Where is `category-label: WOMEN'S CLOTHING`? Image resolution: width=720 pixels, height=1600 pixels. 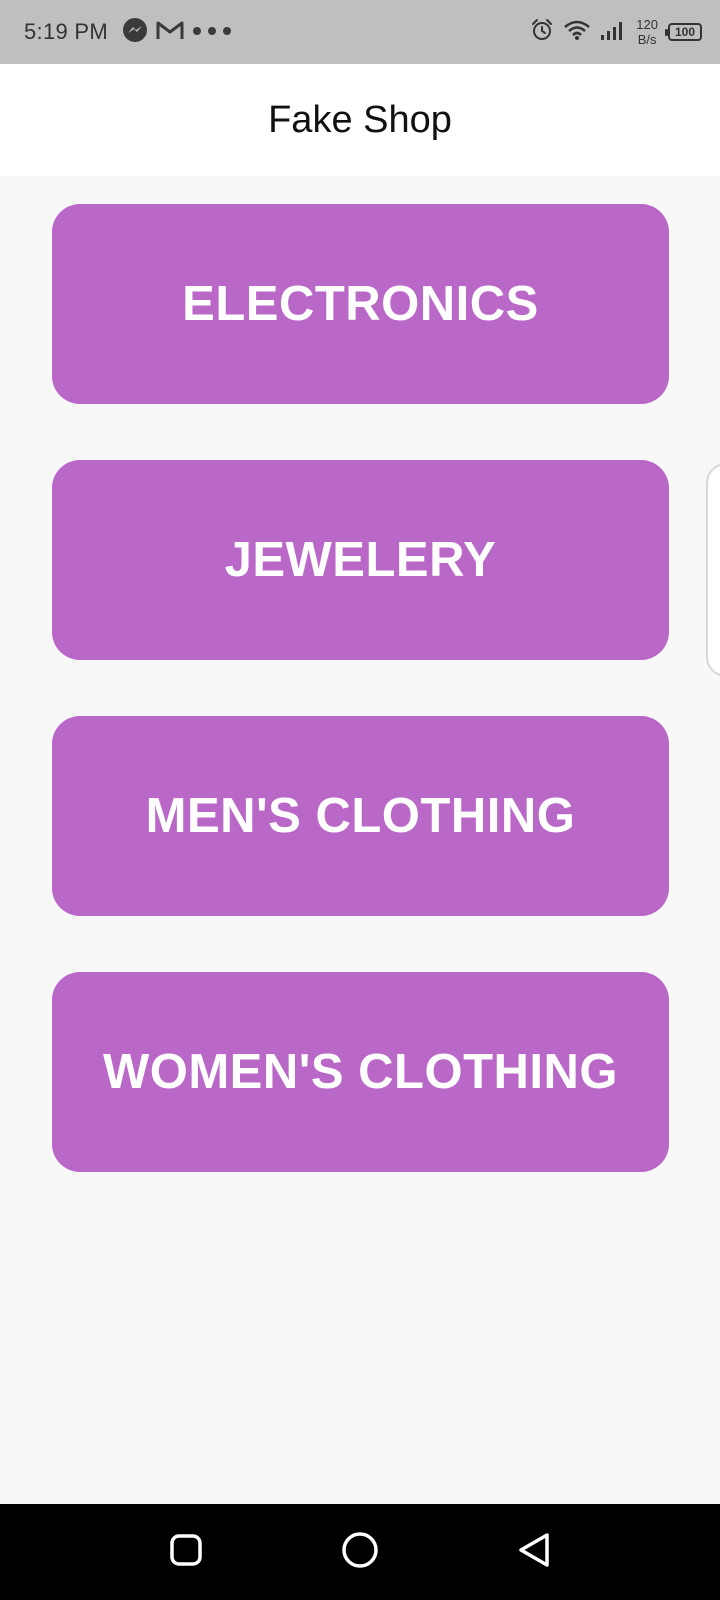
category-label: WOMEN'S CLOTHING is located at coordinates (360, 1072).